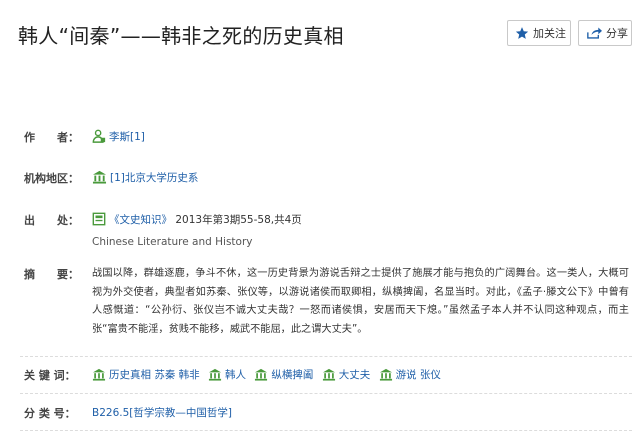 The width and height of the screenshot is (640, 443). I want to click on keywords-label: 关 键 词：, so click(50, 375).